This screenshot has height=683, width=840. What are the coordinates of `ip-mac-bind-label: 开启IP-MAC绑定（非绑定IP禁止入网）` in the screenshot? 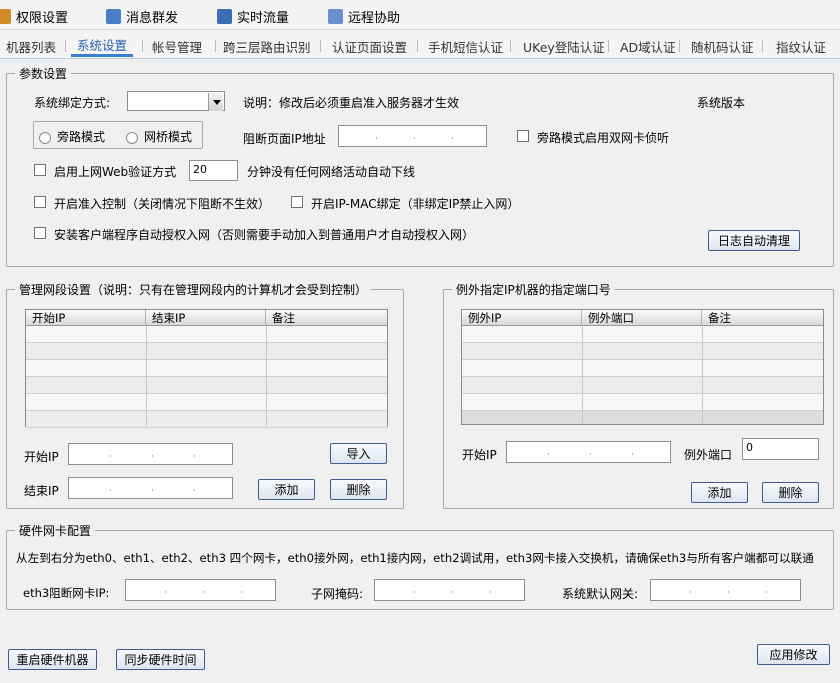 It's located at (415, 204).